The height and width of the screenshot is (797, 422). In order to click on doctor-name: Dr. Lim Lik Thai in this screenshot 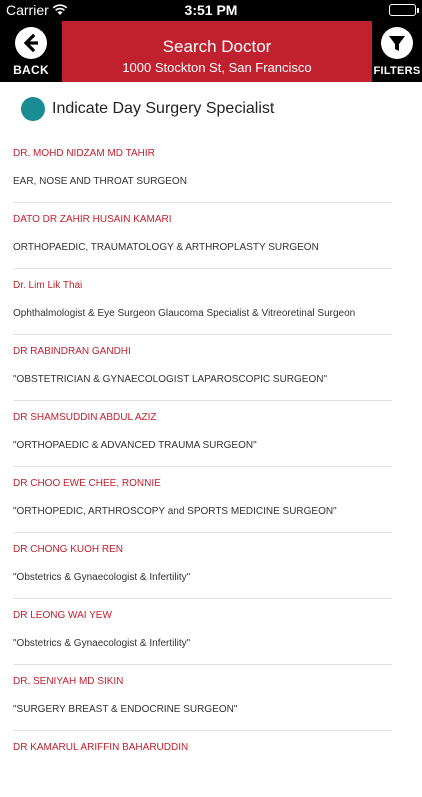, I will do `click(48, 285)`.